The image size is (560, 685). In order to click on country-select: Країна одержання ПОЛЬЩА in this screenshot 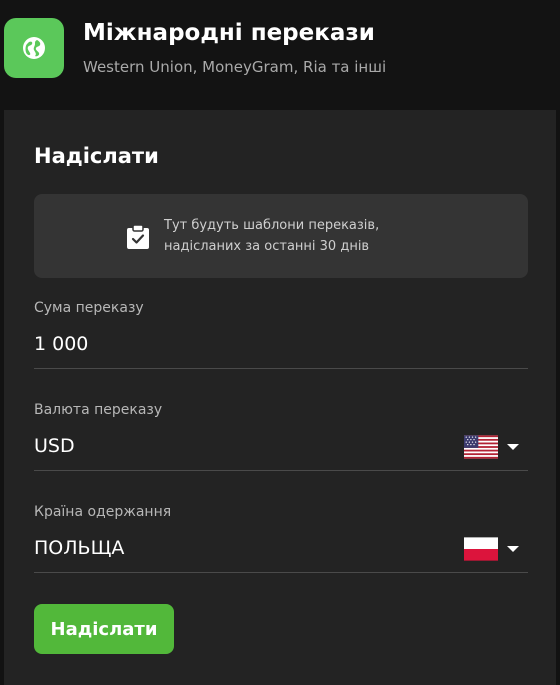, I will do `click(281, 539)`.